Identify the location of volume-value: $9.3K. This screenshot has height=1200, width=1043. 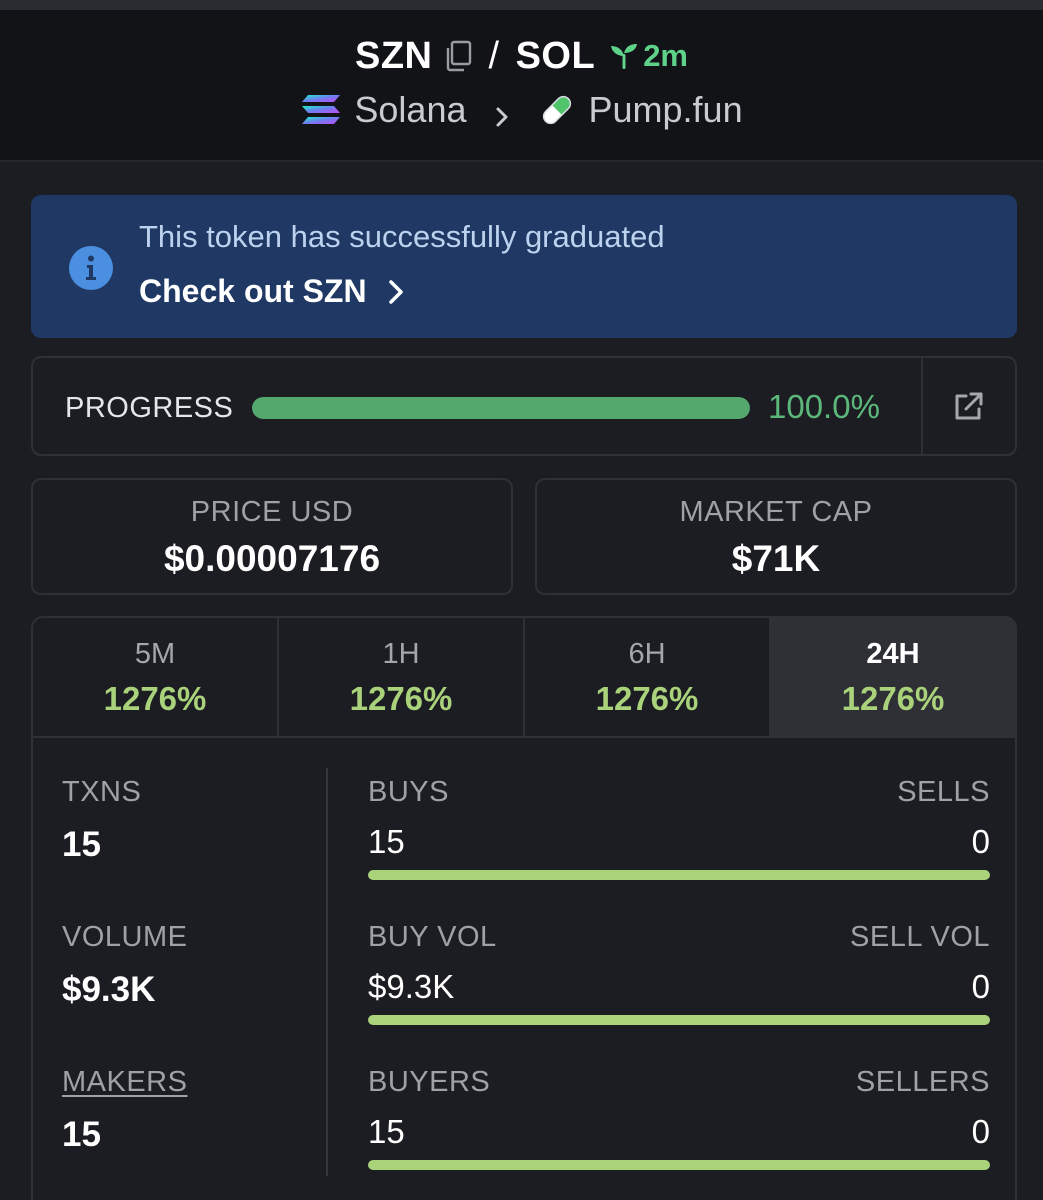
(109, 989).